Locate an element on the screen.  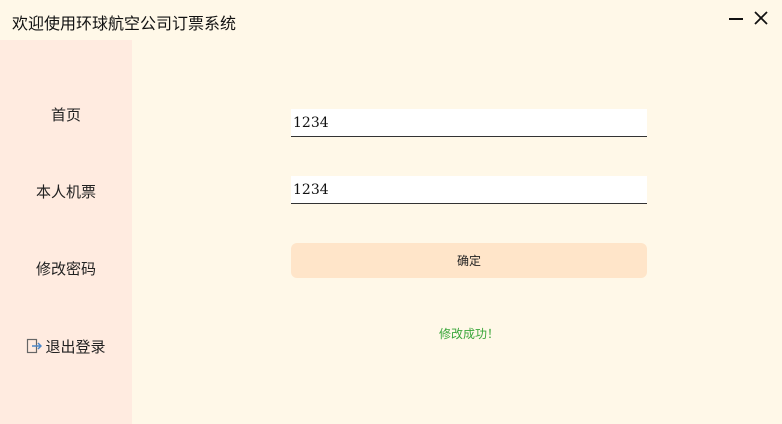
sidebar-item-logout: 退出登录 is located at coordinates (66, 346).